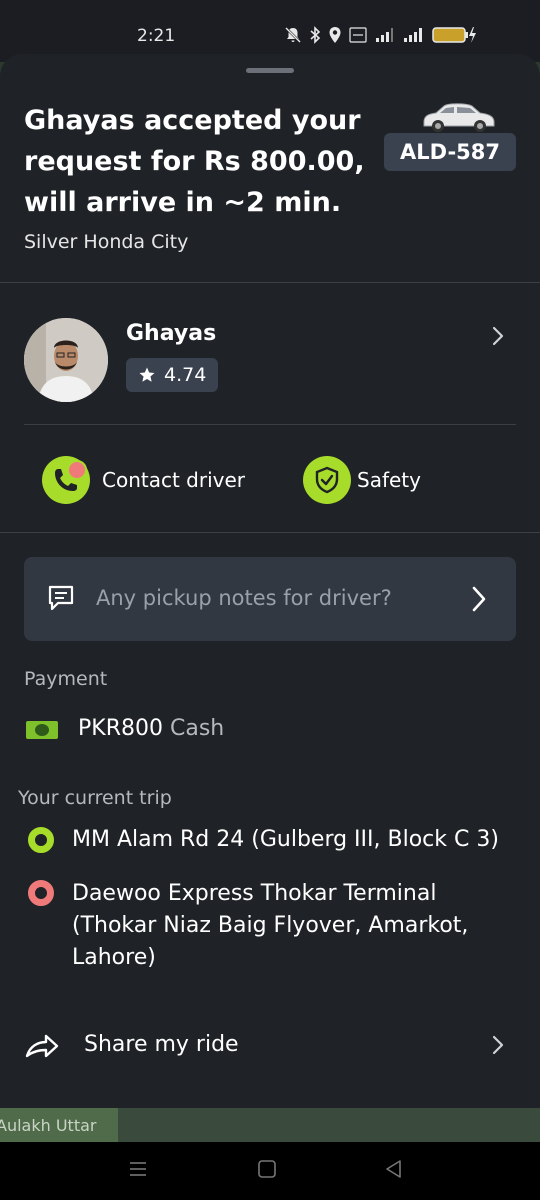  What do you see at coordinates (413, 35) in the screenshot?
I see `signal-4g-icon` at bounding box center [413, 35].